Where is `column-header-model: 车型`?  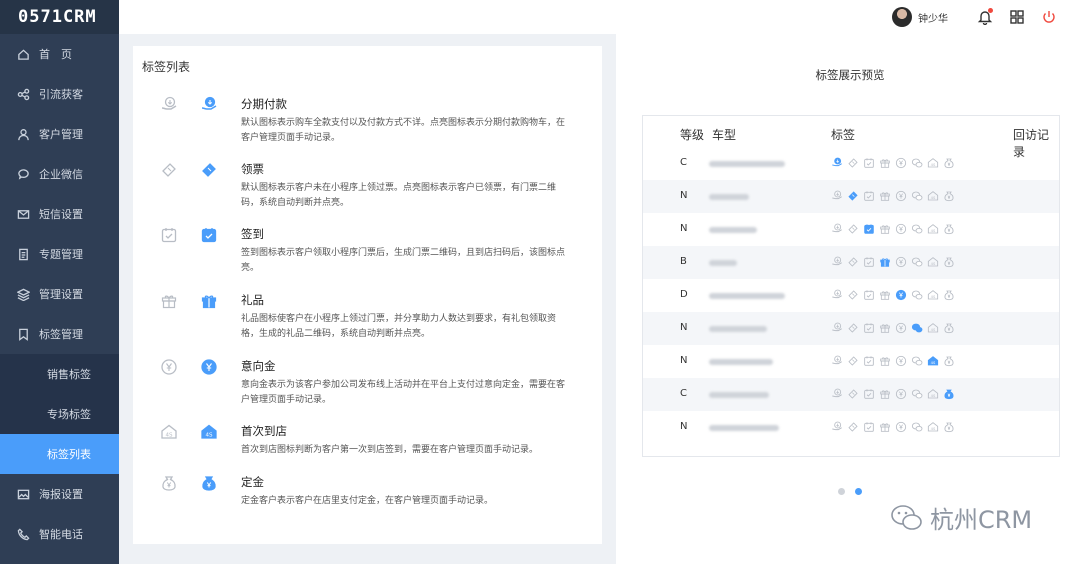
column-header-model: 车型 is located at coordinates (724, 135).